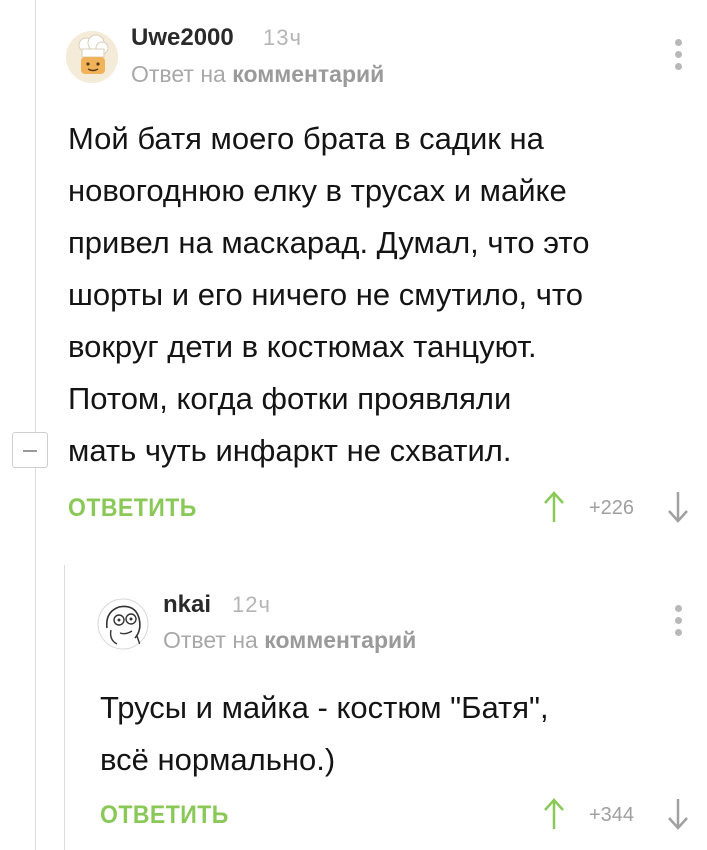  Describe the element at coordinates (290, 450) in the screenshot. I see `comment-line: мать чуть инфаркт не схватил.` at that location.